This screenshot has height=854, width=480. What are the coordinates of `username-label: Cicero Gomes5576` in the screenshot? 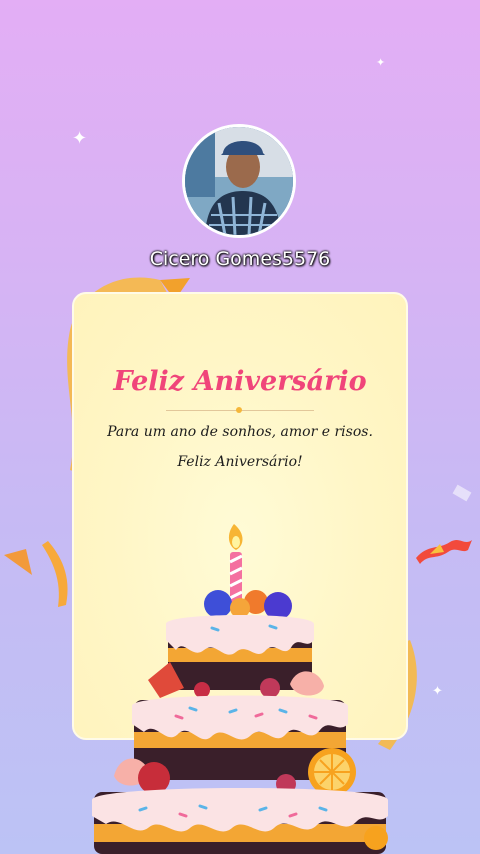 It's located at (240, 259).